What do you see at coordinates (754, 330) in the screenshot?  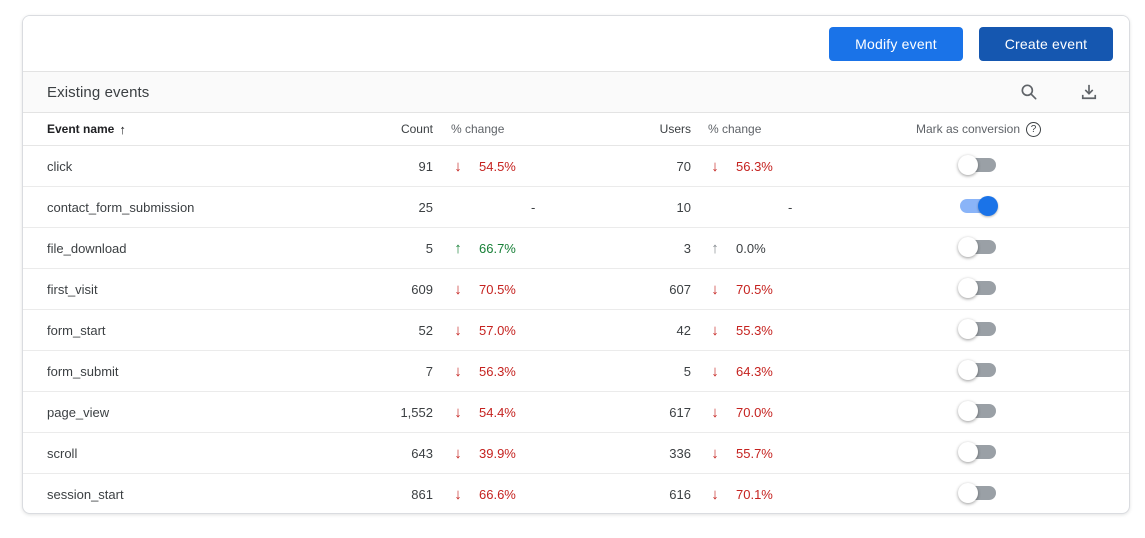 I see `users-change-value: 55.3%` at bounding box center [754, 330].